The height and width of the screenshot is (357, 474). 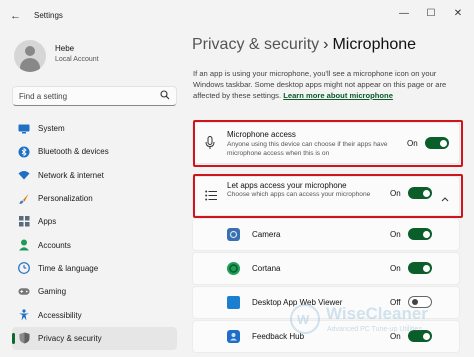 I want to click on shield-icon, so click(x=24, y=338).